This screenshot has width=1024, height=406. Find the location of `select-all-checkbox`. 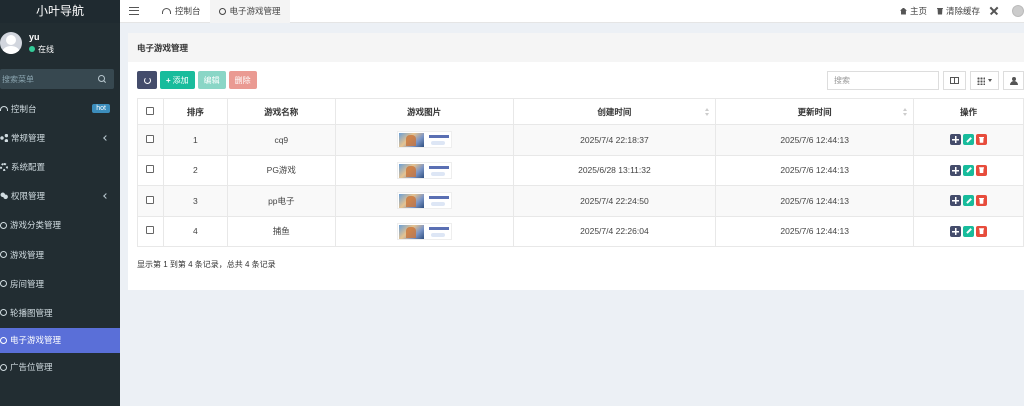

select-all-checkbox is located at coordinates (150, 110).